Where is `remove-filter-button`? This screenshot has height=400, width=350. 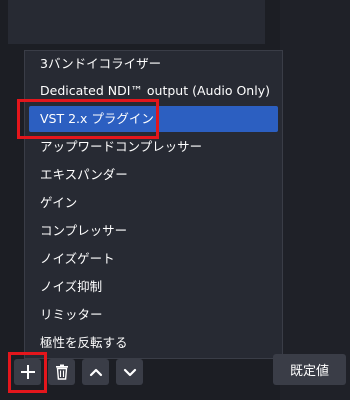 remove-filter-button is located at coordinates (61, 372).